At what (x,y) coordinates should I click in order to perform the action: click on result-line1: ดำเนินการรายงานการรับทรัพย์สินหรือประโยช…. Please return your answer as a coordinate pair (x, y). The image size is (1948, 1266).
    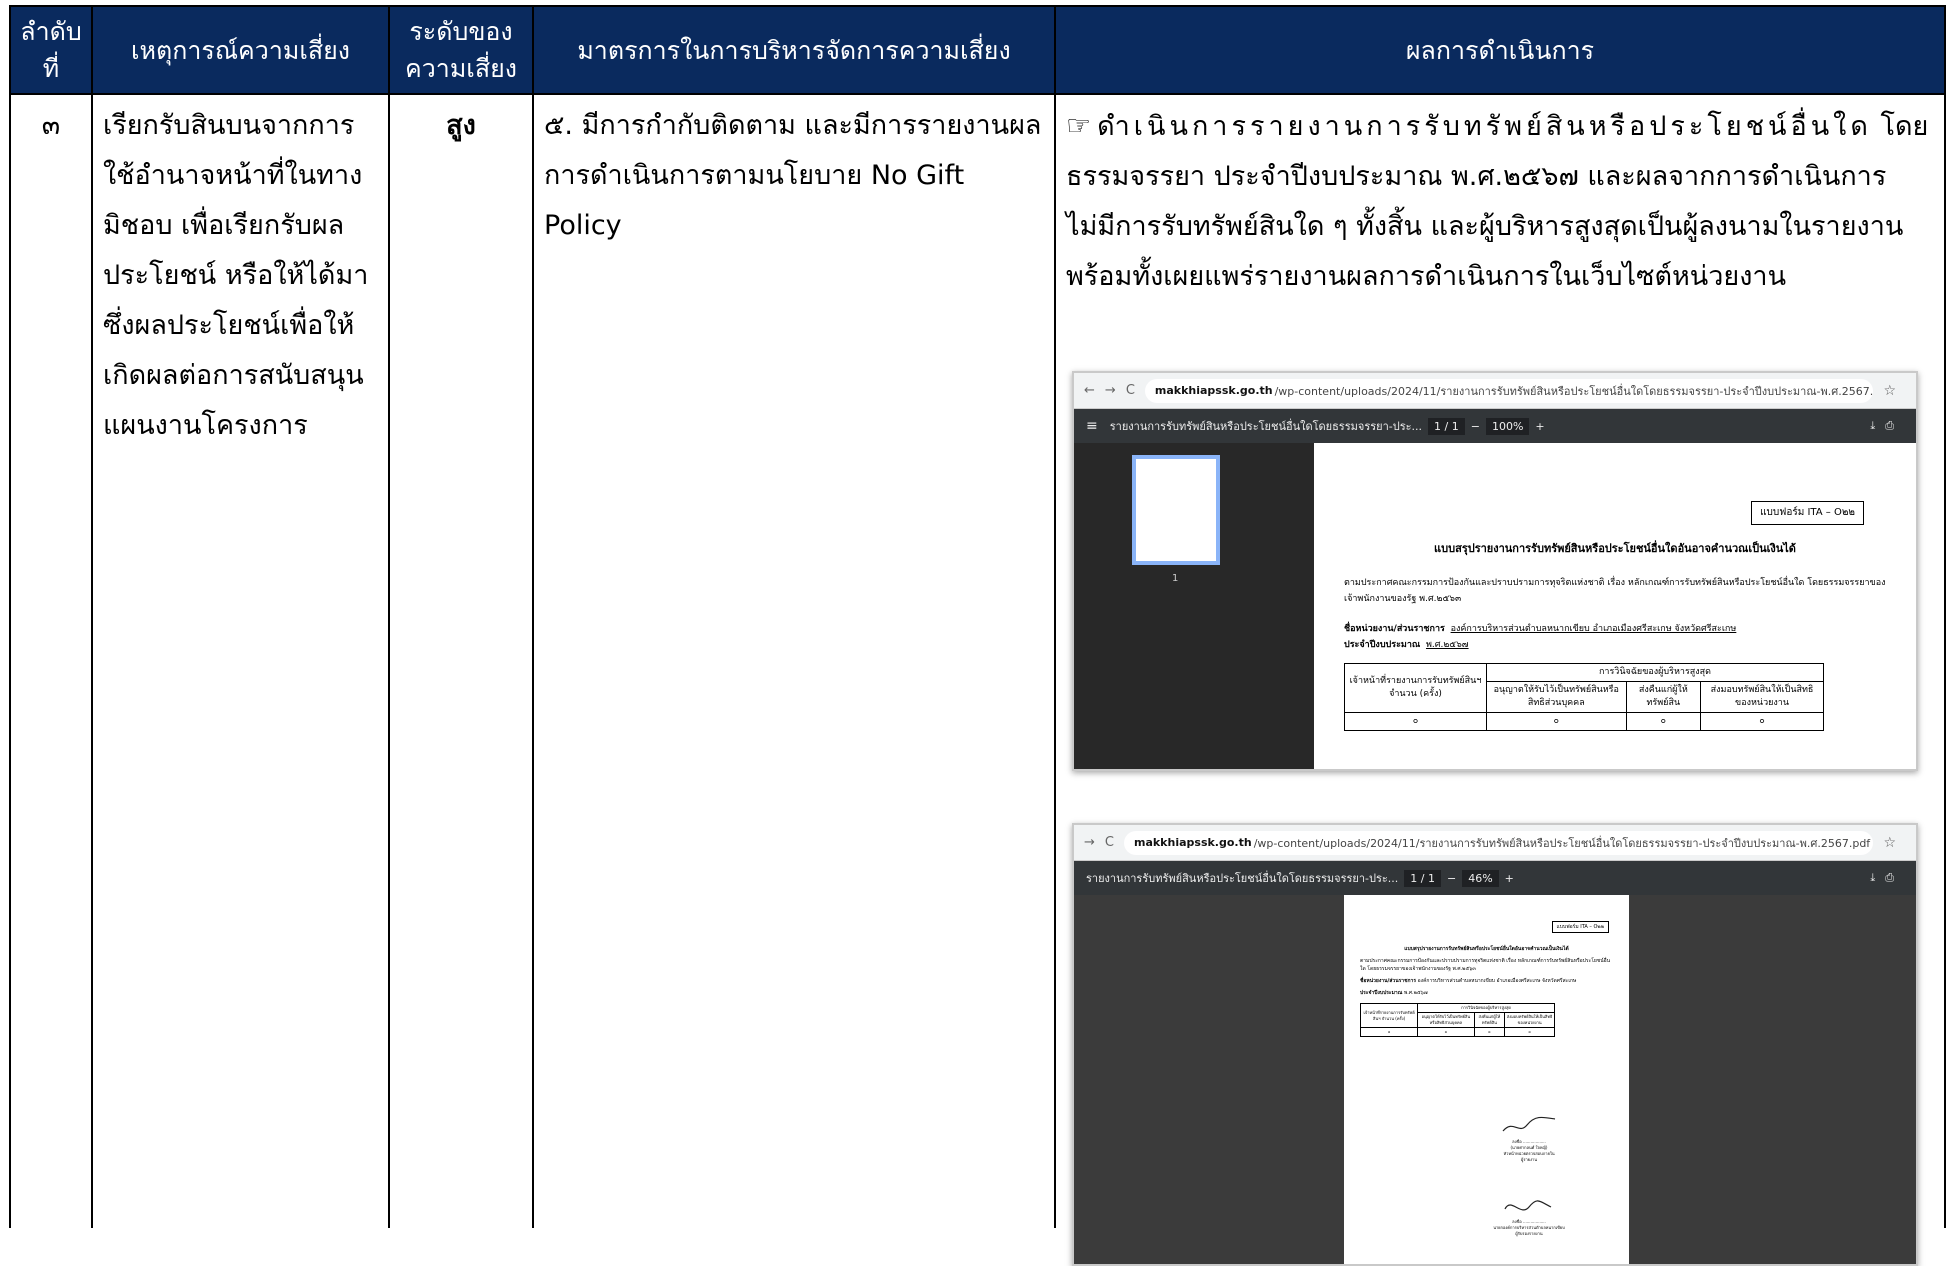
    Looking at the image, I should click on (1484, 126).